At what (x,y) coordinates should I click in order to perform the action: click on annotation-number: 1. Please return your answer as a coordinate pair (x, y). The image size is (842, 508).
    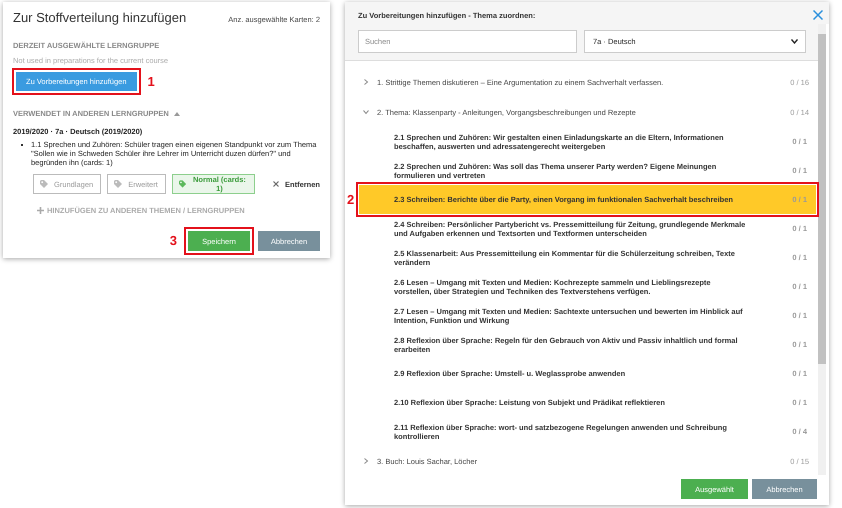
    Looking at the image, I should click on (151, 81).